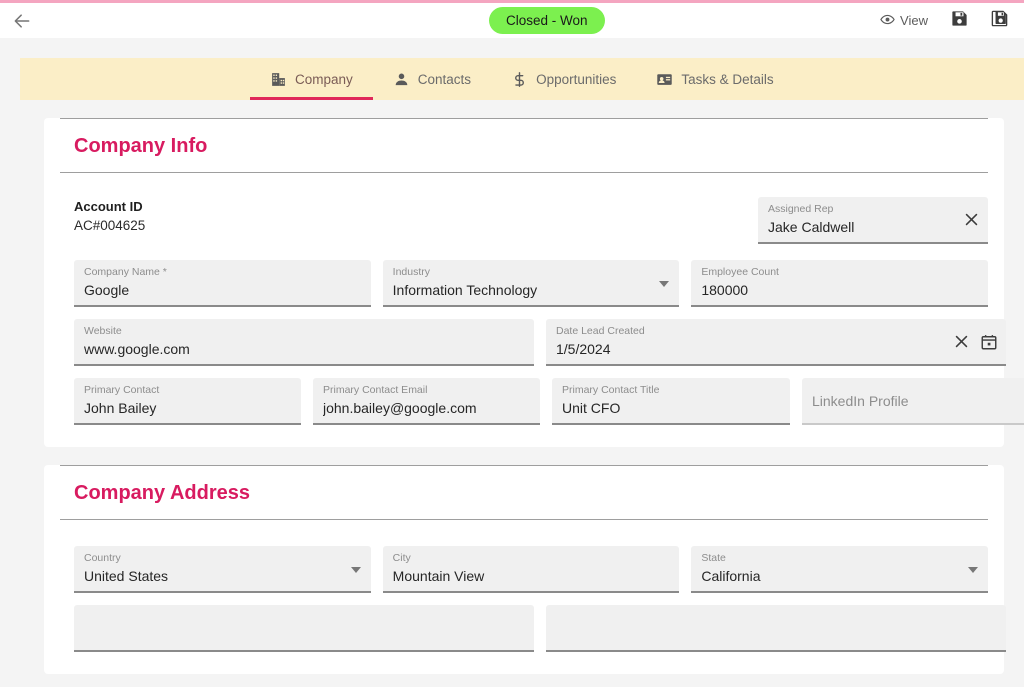 Image resolution: width=1024 pixels, height=687 pixels. What do you see at coordinates (914, 20) in the screenshot?
I see `view-label: View` at bounding box center [914, 20].